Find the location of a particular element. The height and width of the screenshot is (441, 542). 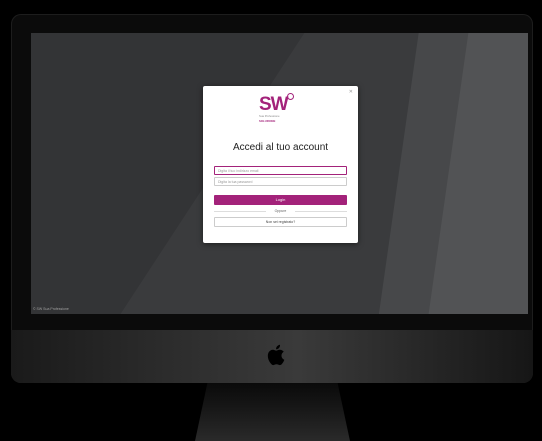

register-button: Non sei registrato? is located at coordinates (280, 222).